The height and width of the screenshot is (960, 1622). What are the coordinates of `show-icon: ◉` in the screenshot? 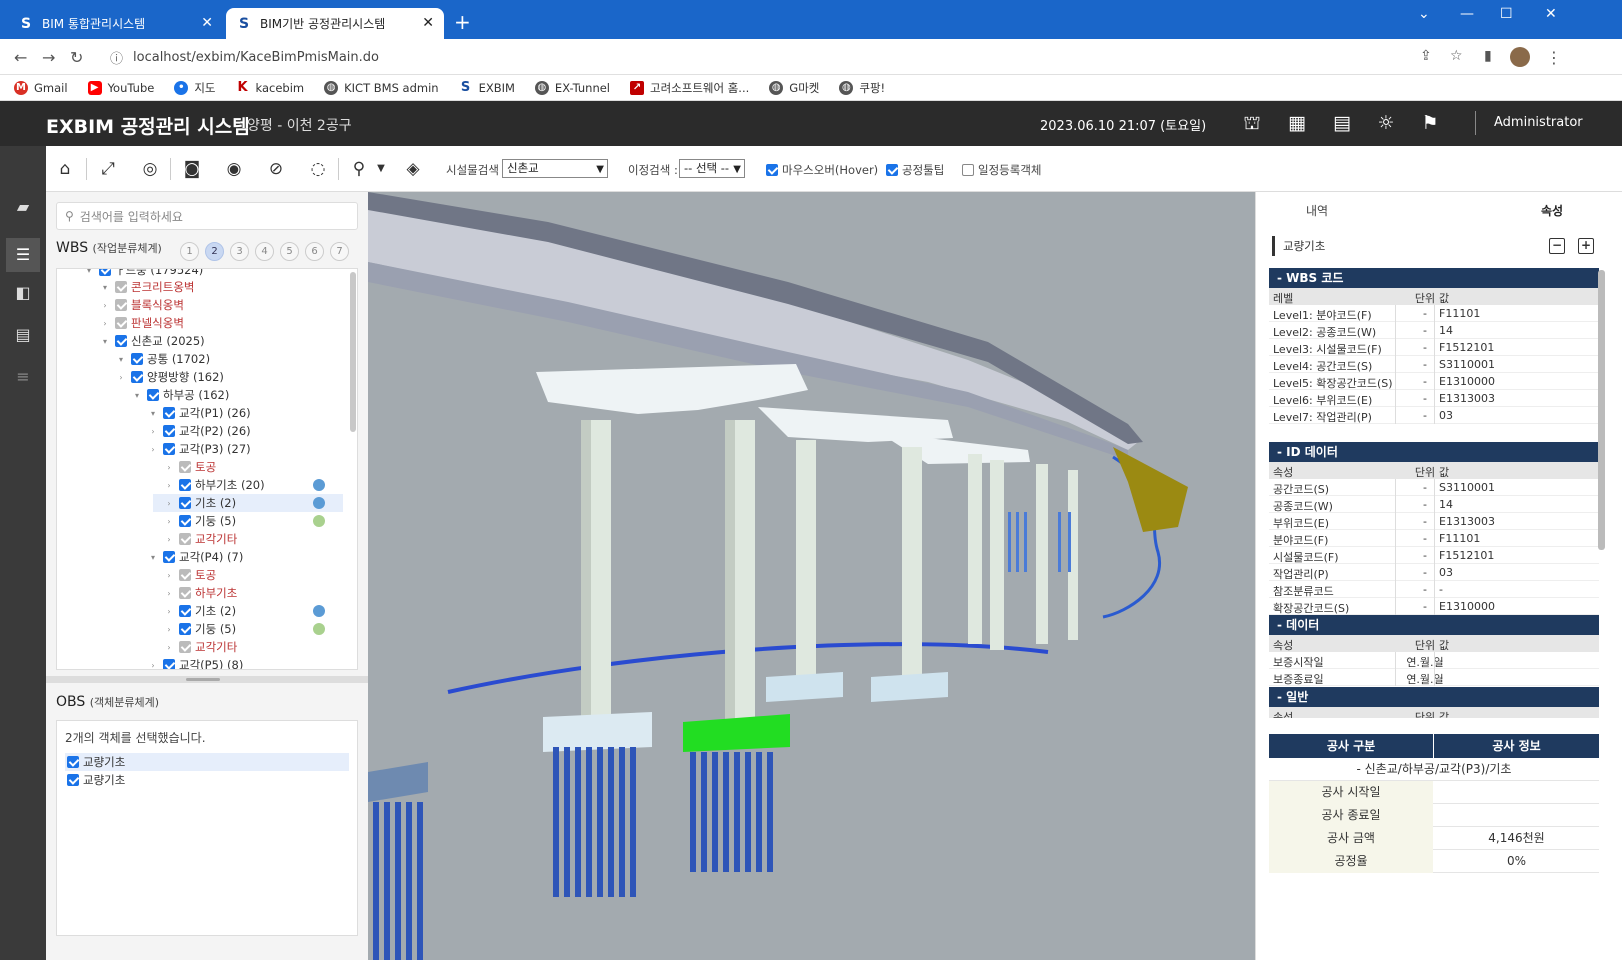 It's located at (234, 169).